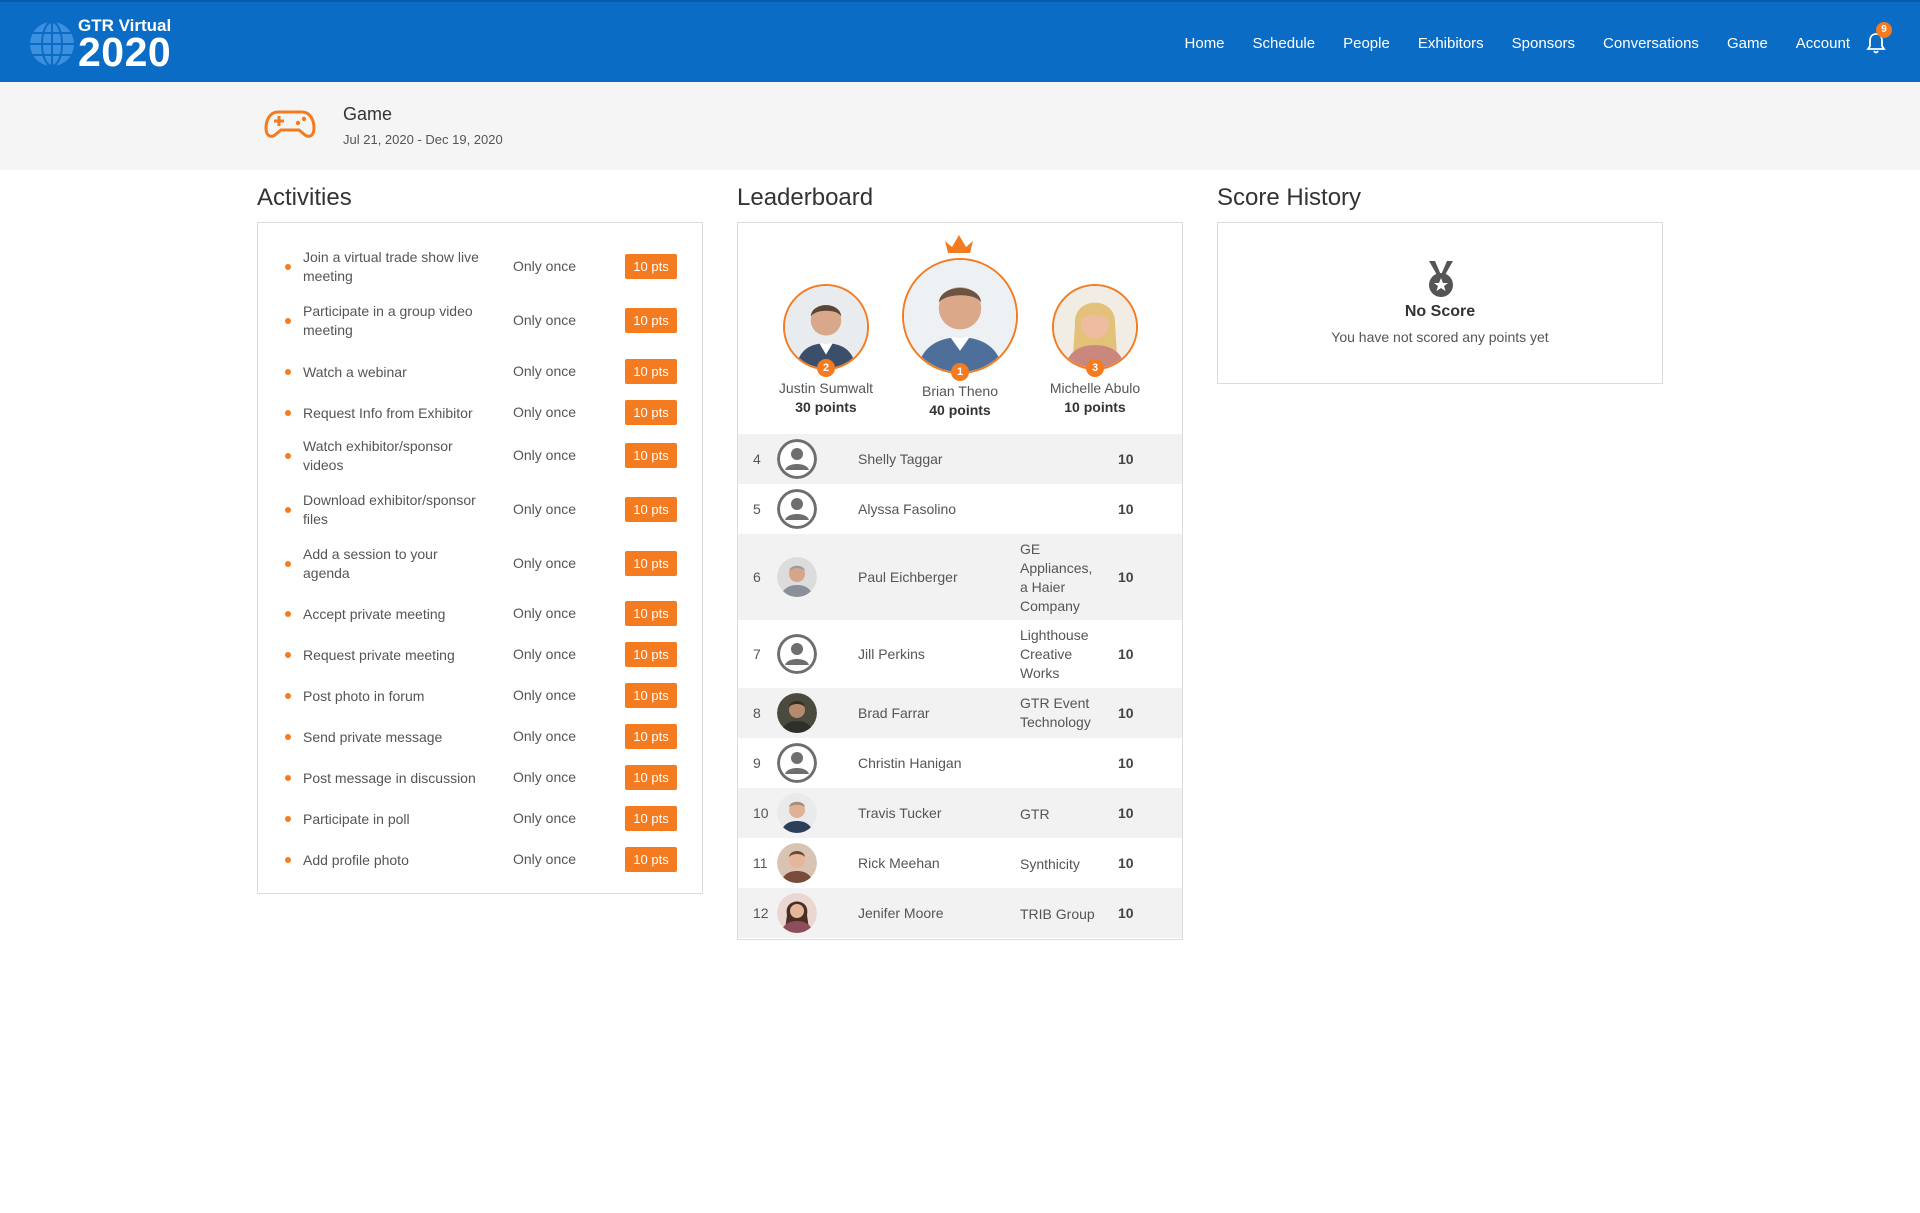 The height and width of the screenshot is (1213, 1920). Describe the element at coordinates (910, 763) in the screenshot. I see `row-name: Christin Hanigan` at that location.